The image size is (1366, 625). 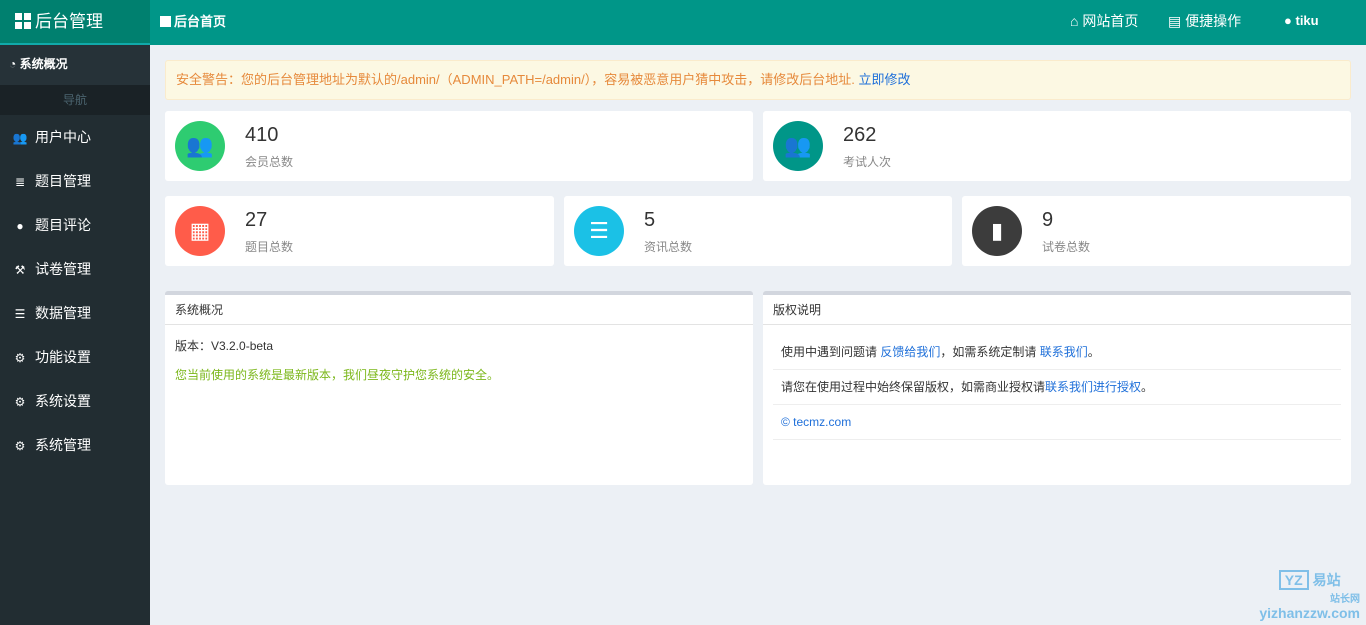 What do you see at coordinates (831, 352) in the screenshot?
I see `text: 使用中遇到问题请` at bounding box center [831, 352].